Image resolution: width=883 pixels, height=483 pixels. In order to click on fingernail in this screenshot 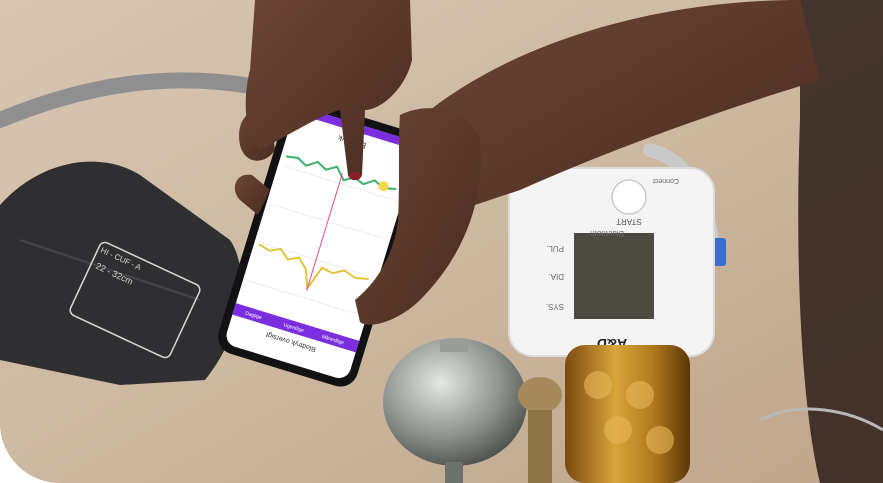, I will do `click(355, 176)`.